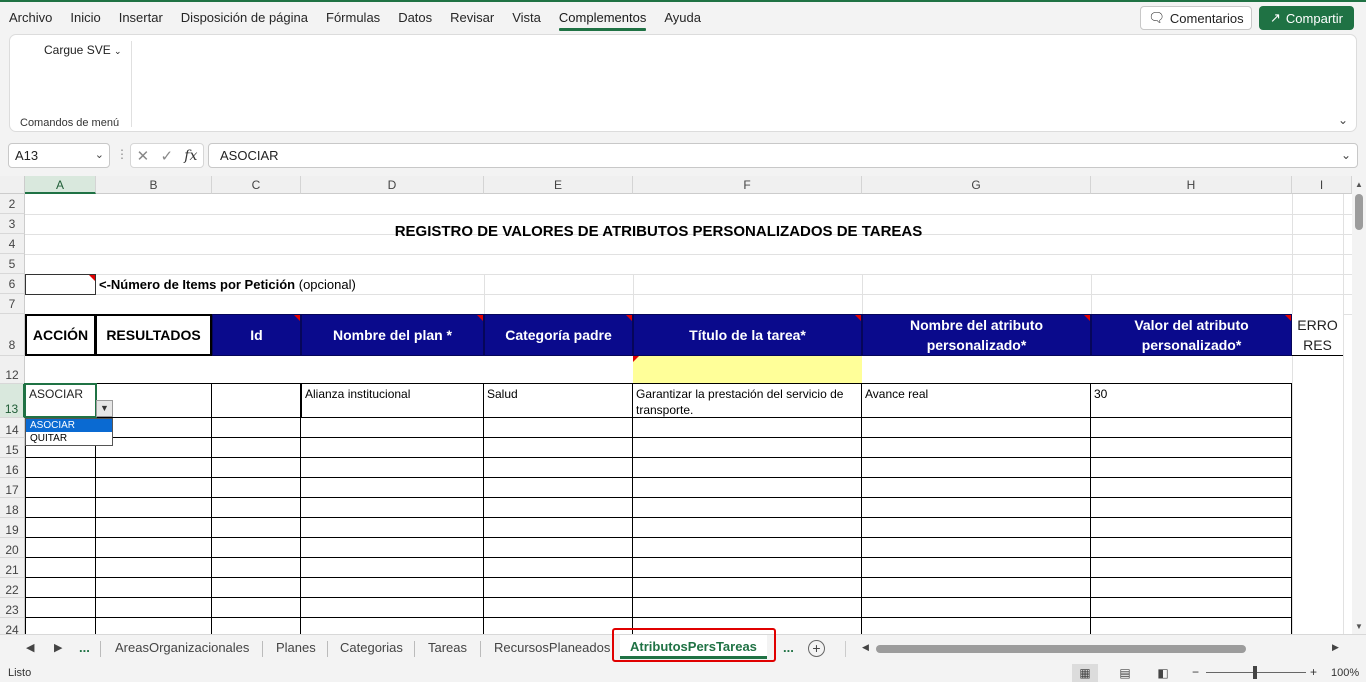 The width and height of the screenshot is (1366, 682). I want to click on zoom-in-icon: +, so click(1313, 672).